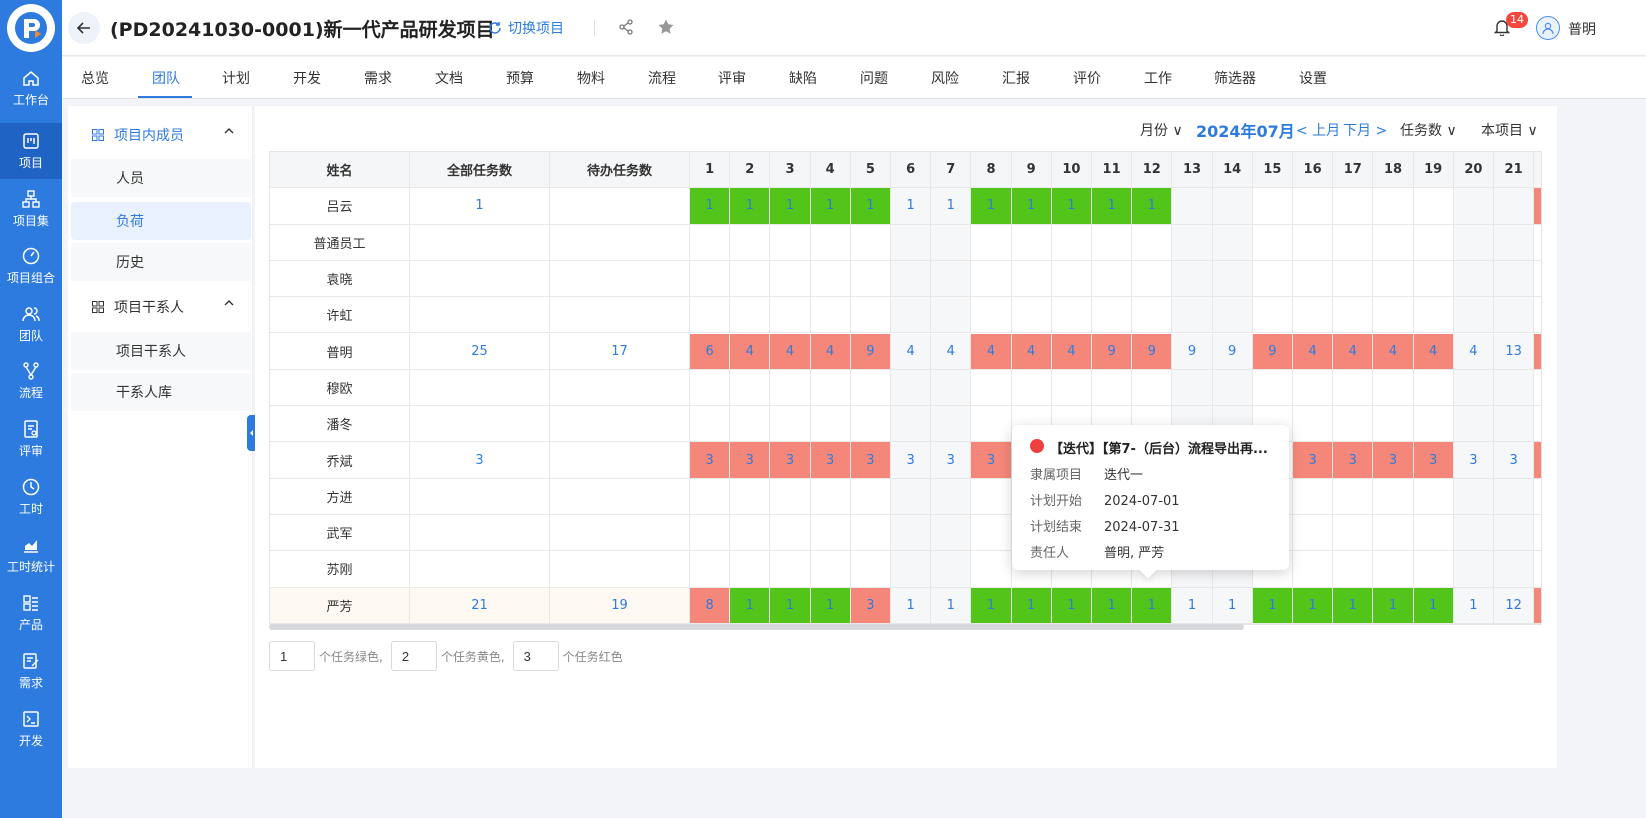 Image resolution: width=1646 pixels, height=818 pixels. I want to click on tab-3: 开发, so click(307, 78).